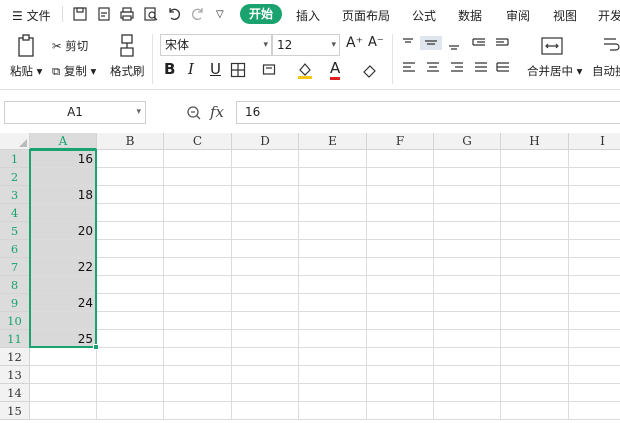  What do you see at coordinates (609, 15) in the screenshot?
I see `tab-developer: 开发` at bounding box center [609, 15].